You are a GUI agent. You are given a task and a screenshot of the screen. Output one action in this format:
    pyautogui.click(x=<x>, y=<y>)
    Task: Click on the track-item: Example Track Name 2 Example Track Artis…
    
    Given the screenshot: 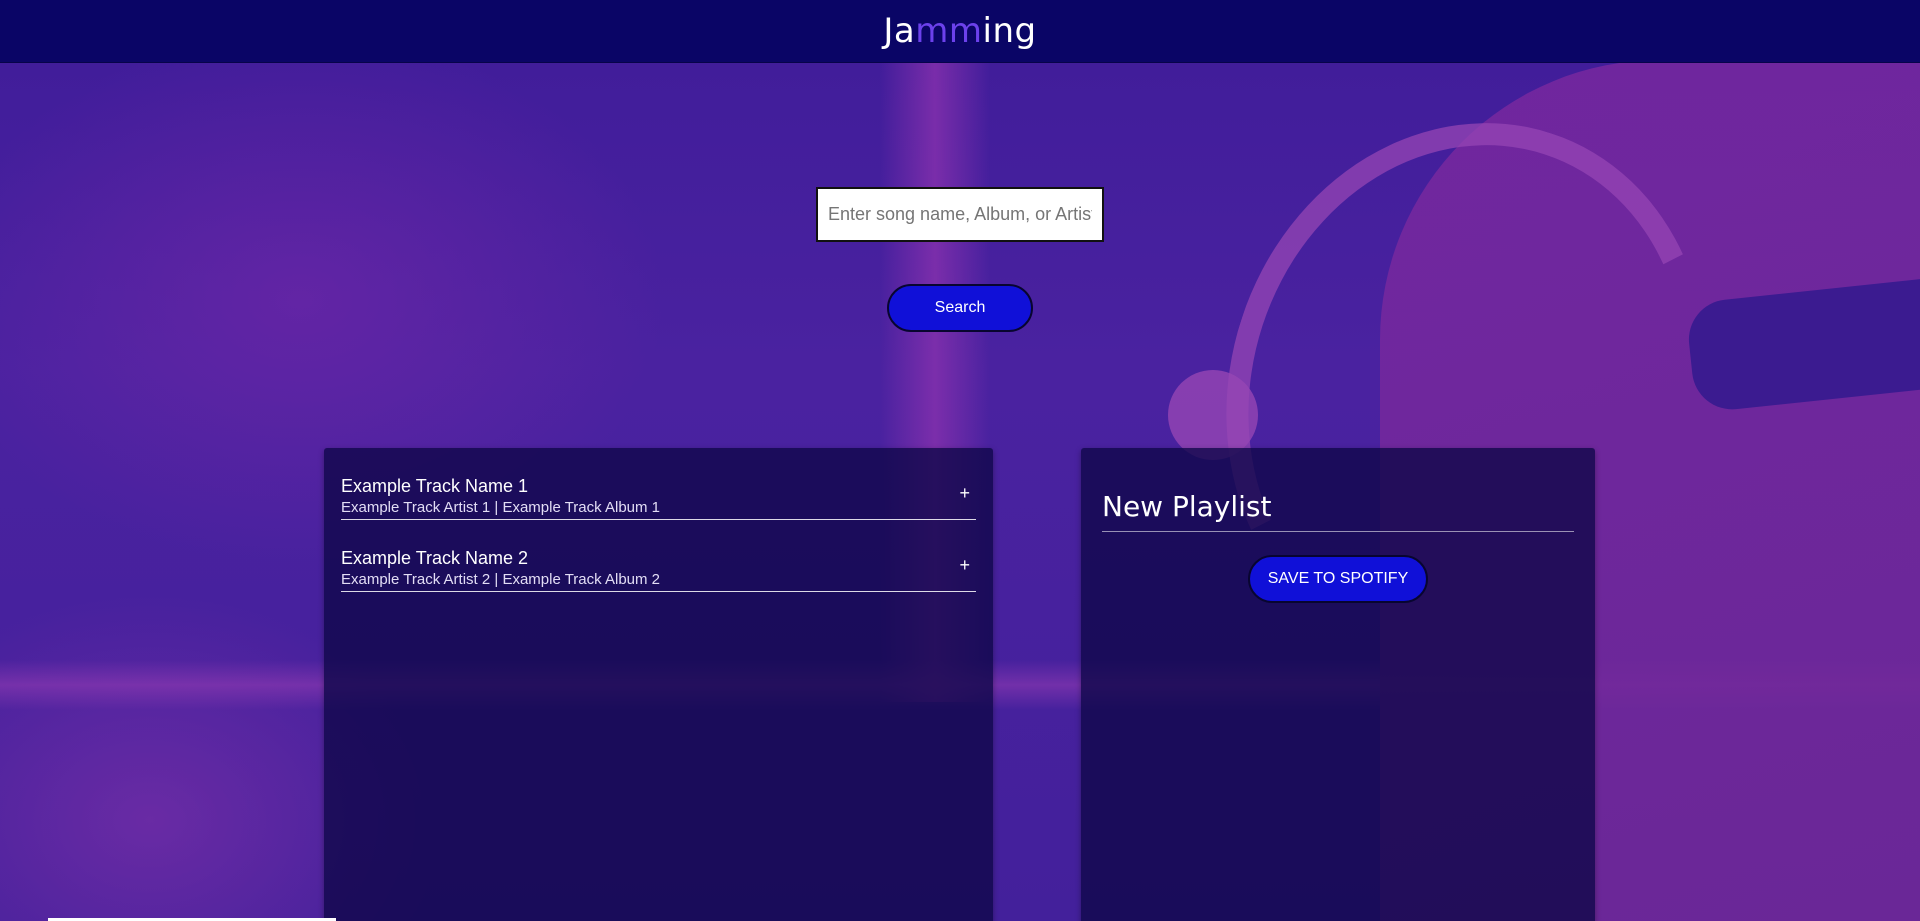 What is the action you would take?
    pyautogui.click(x=658, y=556)
    